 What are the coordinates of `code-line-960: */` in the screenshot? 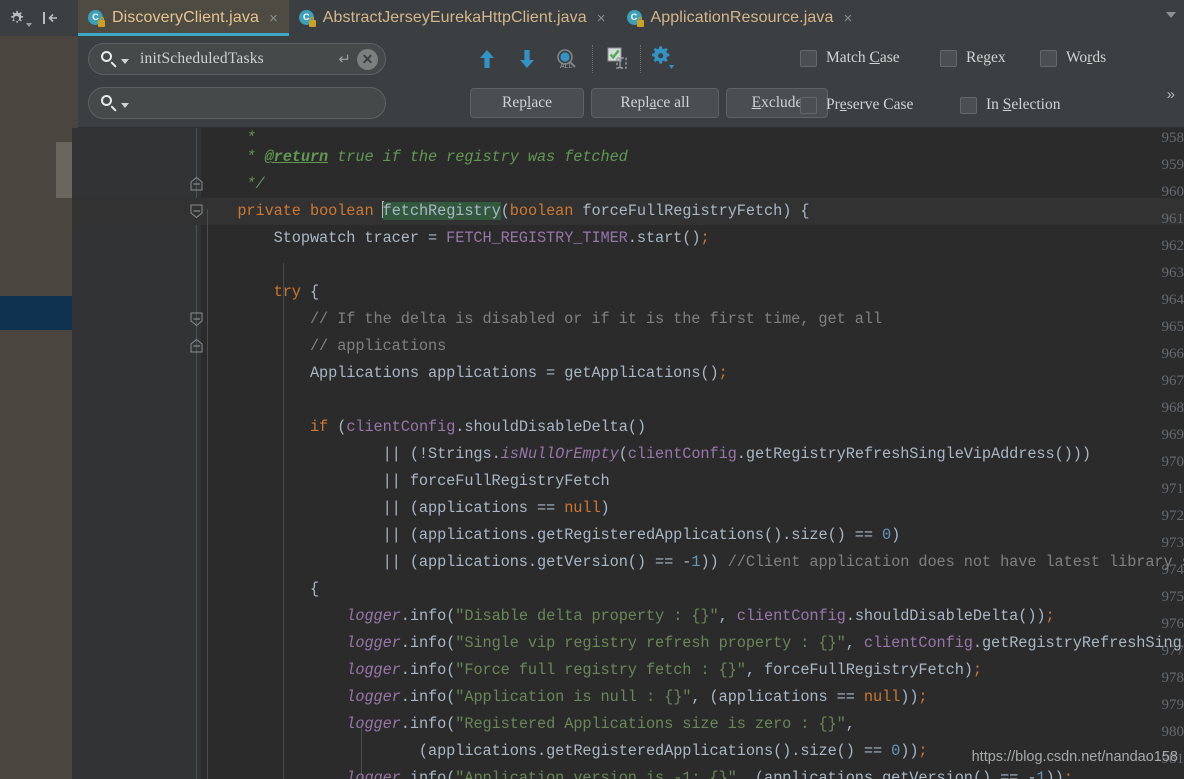 It's located at (233, 184).